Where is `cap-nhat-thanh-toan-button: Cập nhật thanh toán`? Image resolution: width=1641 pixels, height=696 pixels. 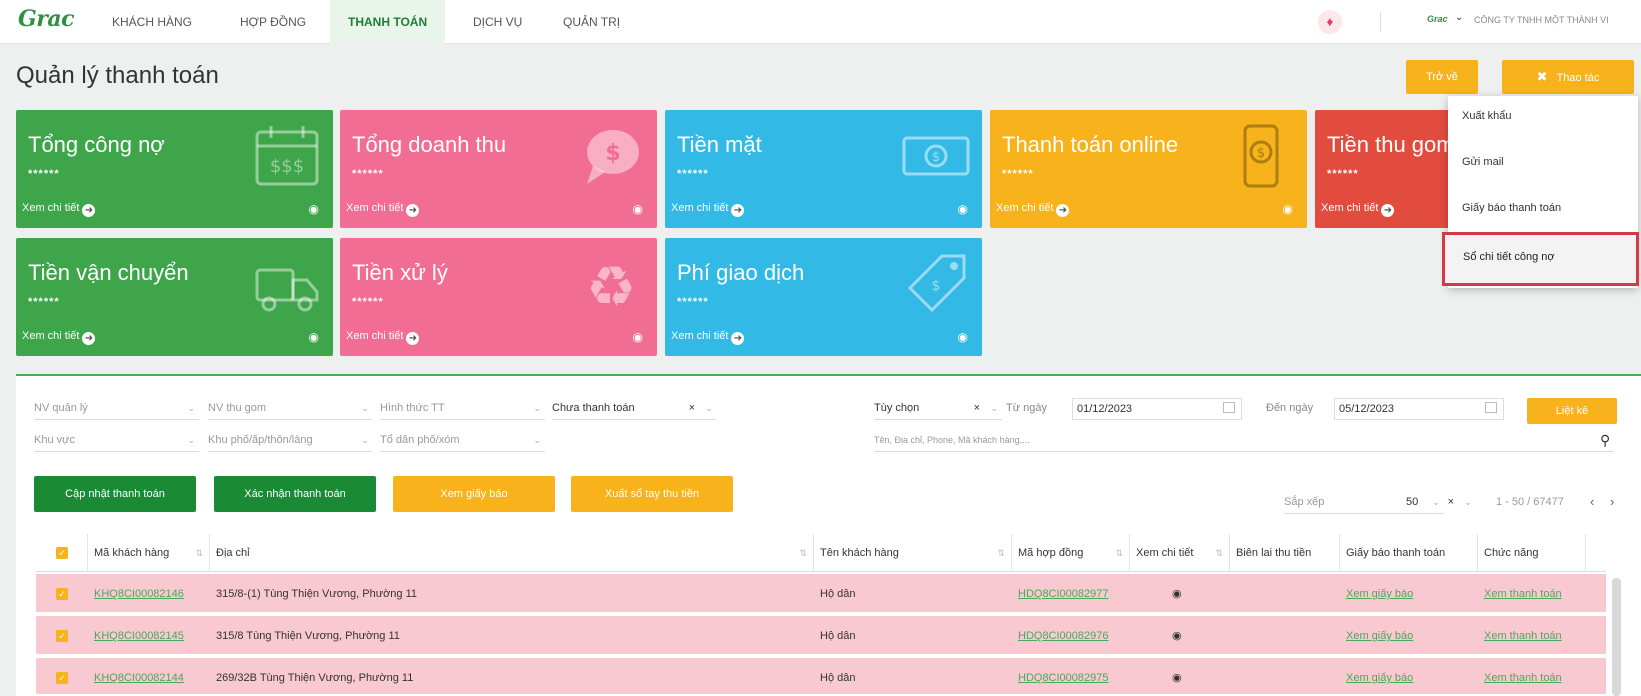
cap-nhat-thanh-toan-button: Cập nhật thanh toán is located at coordinates (115, 494).